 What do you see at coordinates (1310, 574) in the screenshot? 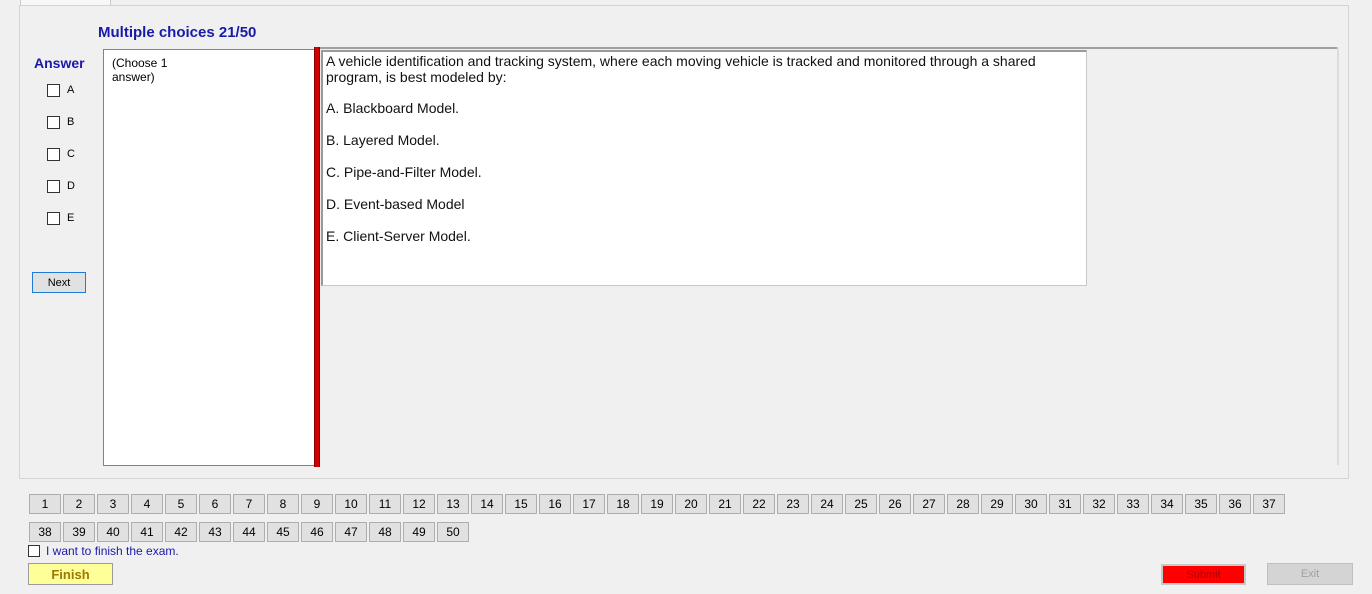
I see `exit-button: Exit` at bounding box center [1310, 574].